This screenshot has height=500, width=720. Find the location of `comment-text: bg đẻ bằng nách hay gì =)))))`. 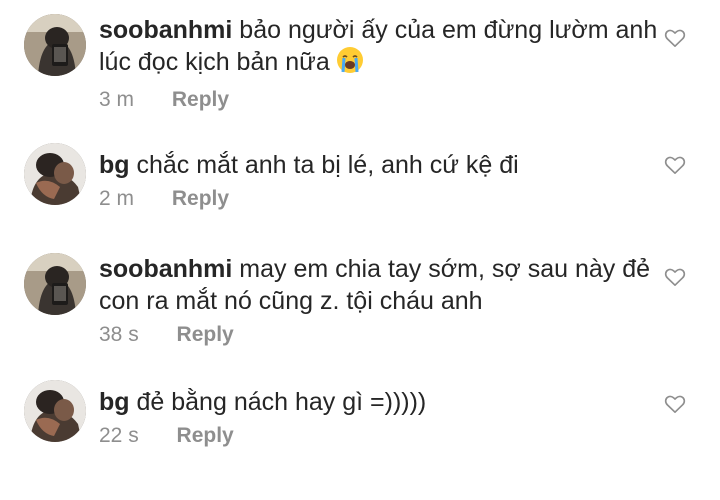

comment-text: bg đẻ bằng nách hay gì =))))) is located at coordinates (379, 402).